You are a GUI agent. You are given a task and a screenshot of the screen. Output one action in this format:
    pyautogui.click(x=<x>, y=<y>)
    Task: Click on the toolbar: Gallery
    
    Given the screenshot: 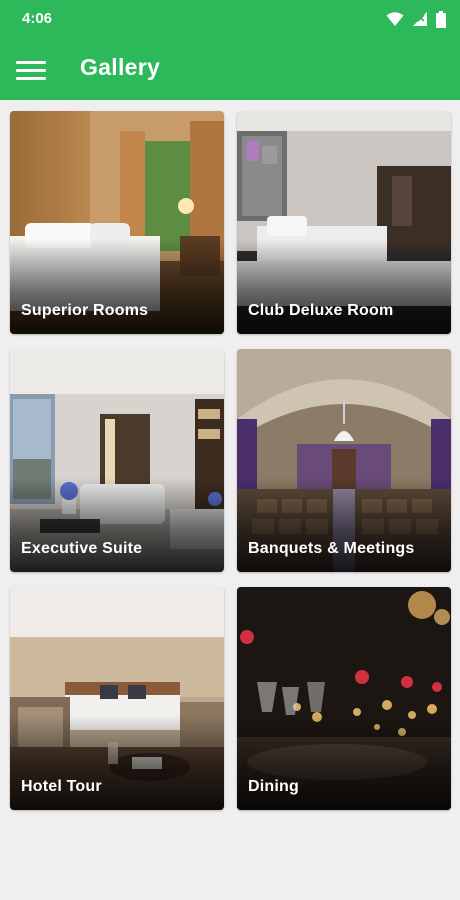 What is the action you would take?
    pyautogui.click(x=230, y=69)
    